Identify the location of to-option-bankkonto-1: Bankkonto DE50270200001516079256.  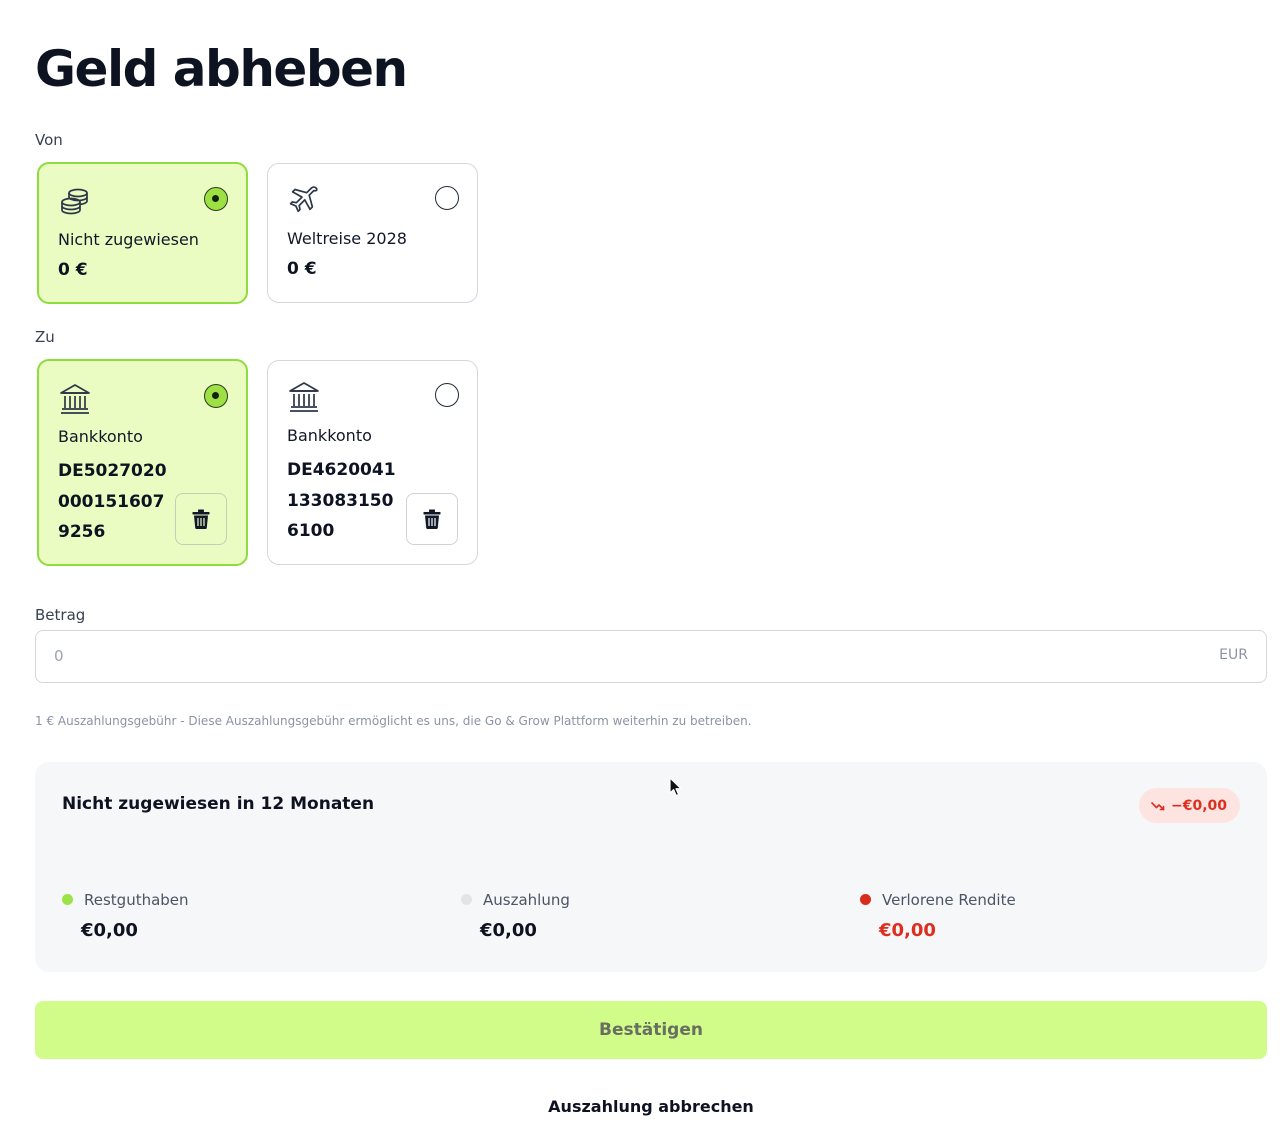
(142, 462).